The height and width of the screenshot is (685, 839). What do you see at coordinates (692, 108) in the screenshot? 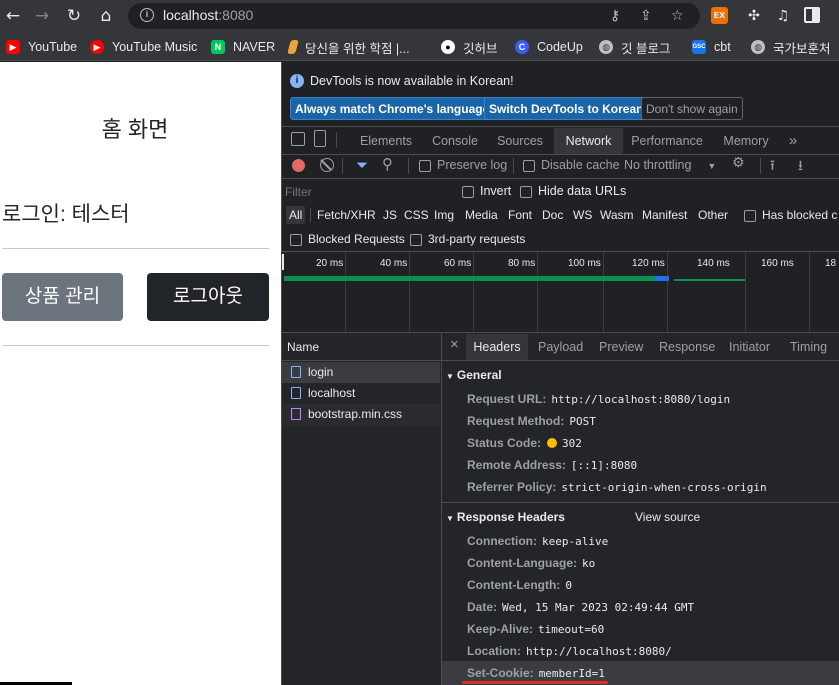
I see `dont-show-again-button: Don't show again` at bounding box center [692, 108].